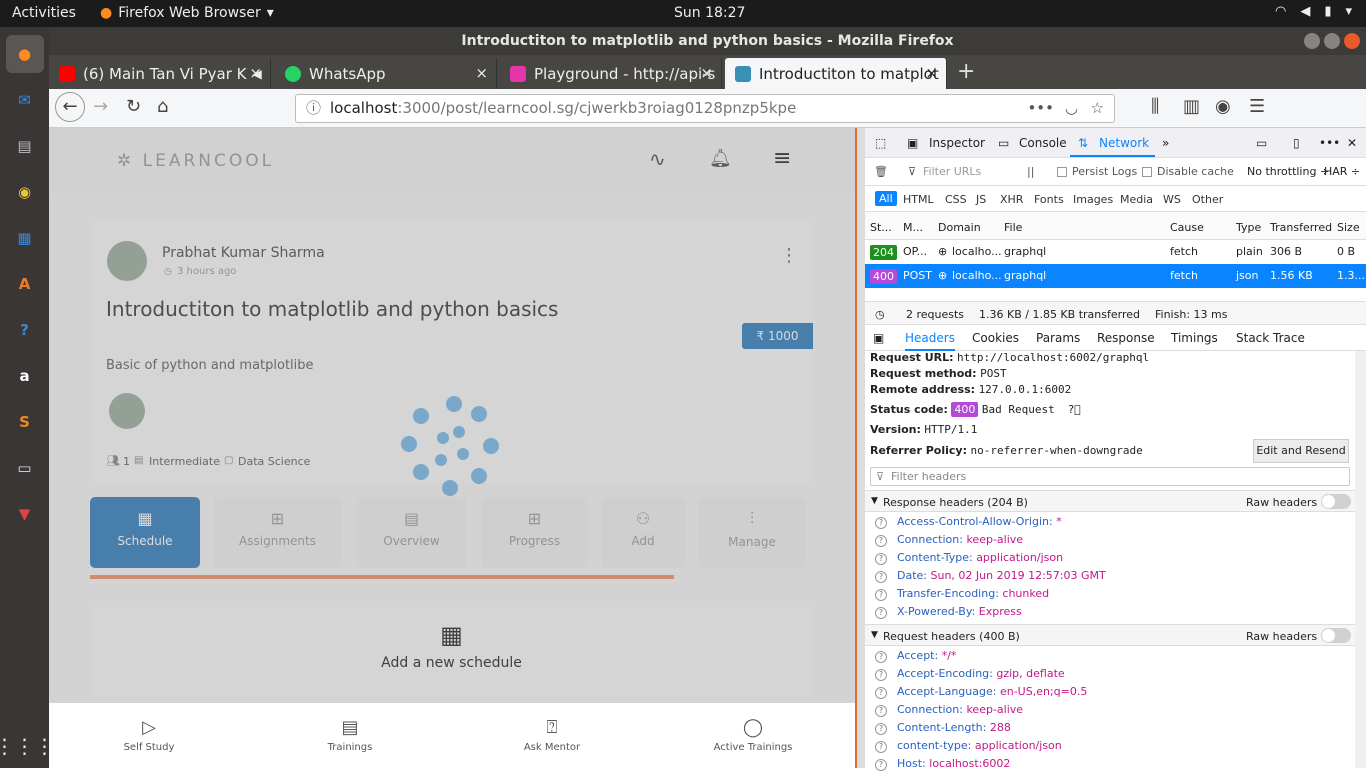  Describe the element at coordinates (956, 199) in the screenshot. I see `filter-css: CSS` at that location.